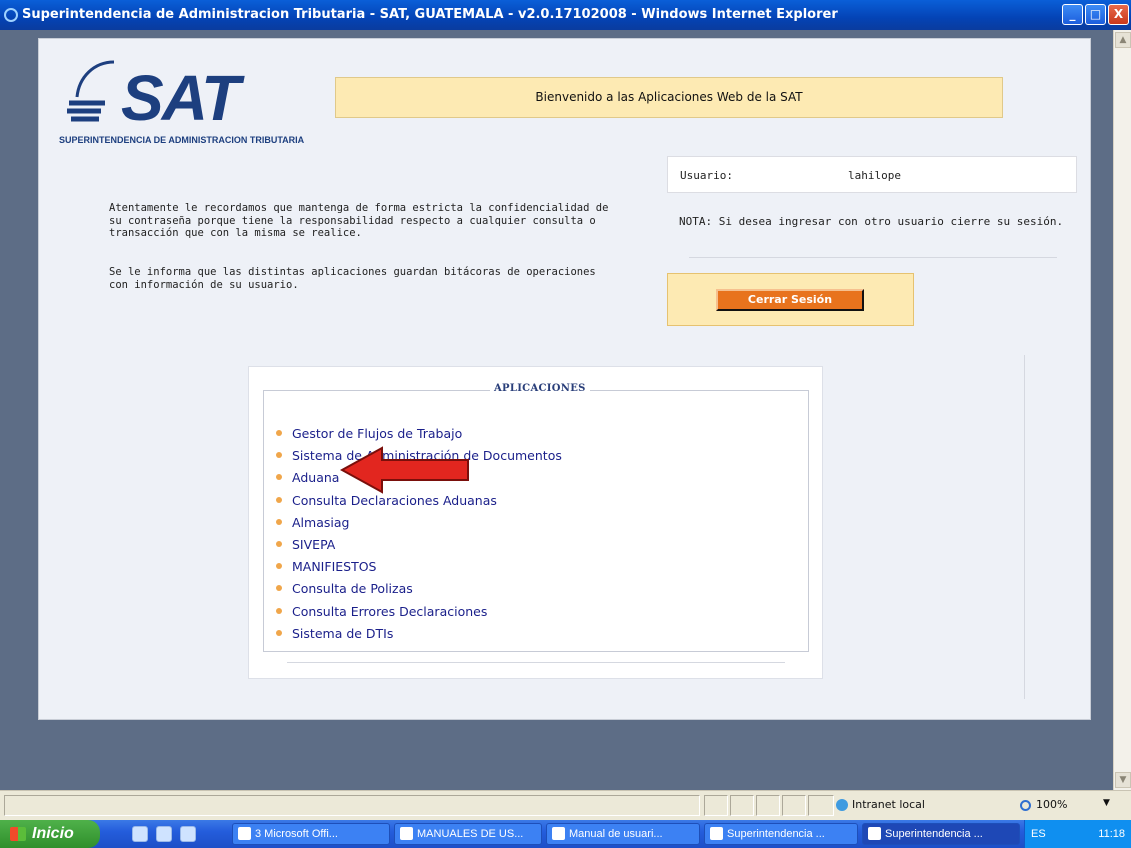  I want to click on zoom-icon, so click(1025, 805).